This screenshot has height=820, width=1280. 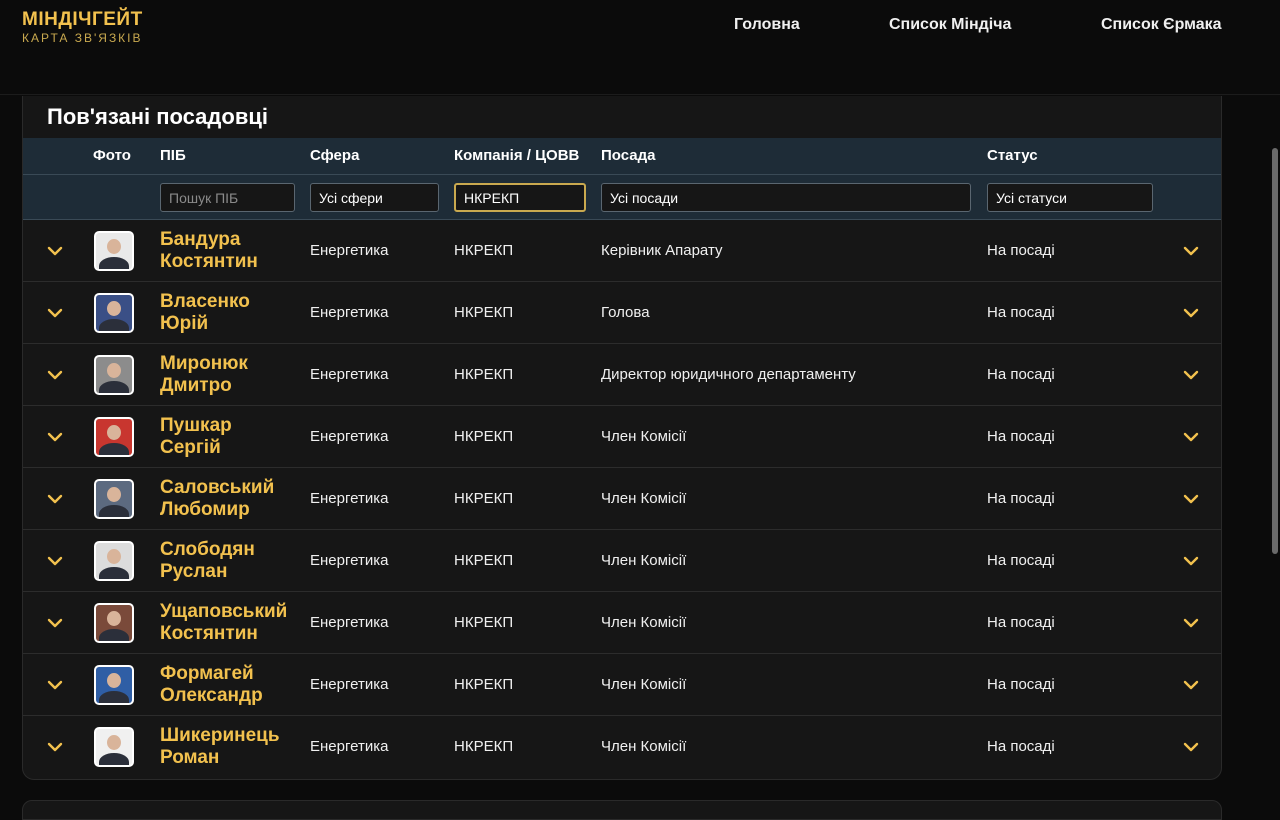 I want to click on logo-title: МІНДІЧГЕЙТ, so click(x=82, y=19).